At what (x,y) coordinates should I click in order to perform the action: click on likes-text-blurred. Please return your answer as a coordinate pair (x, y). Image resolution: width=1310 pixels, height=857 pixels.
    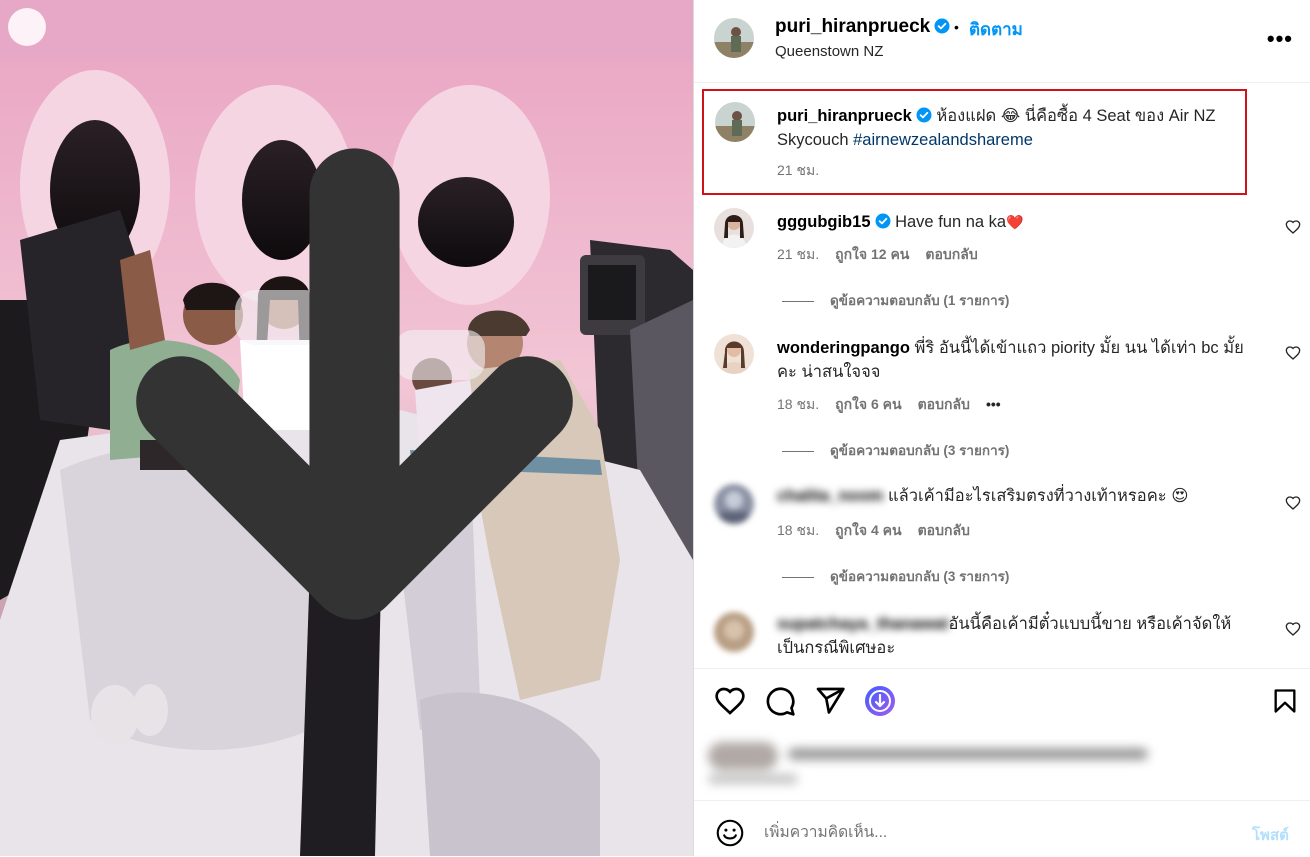
    Looking at the image, I should click on (968, 754).